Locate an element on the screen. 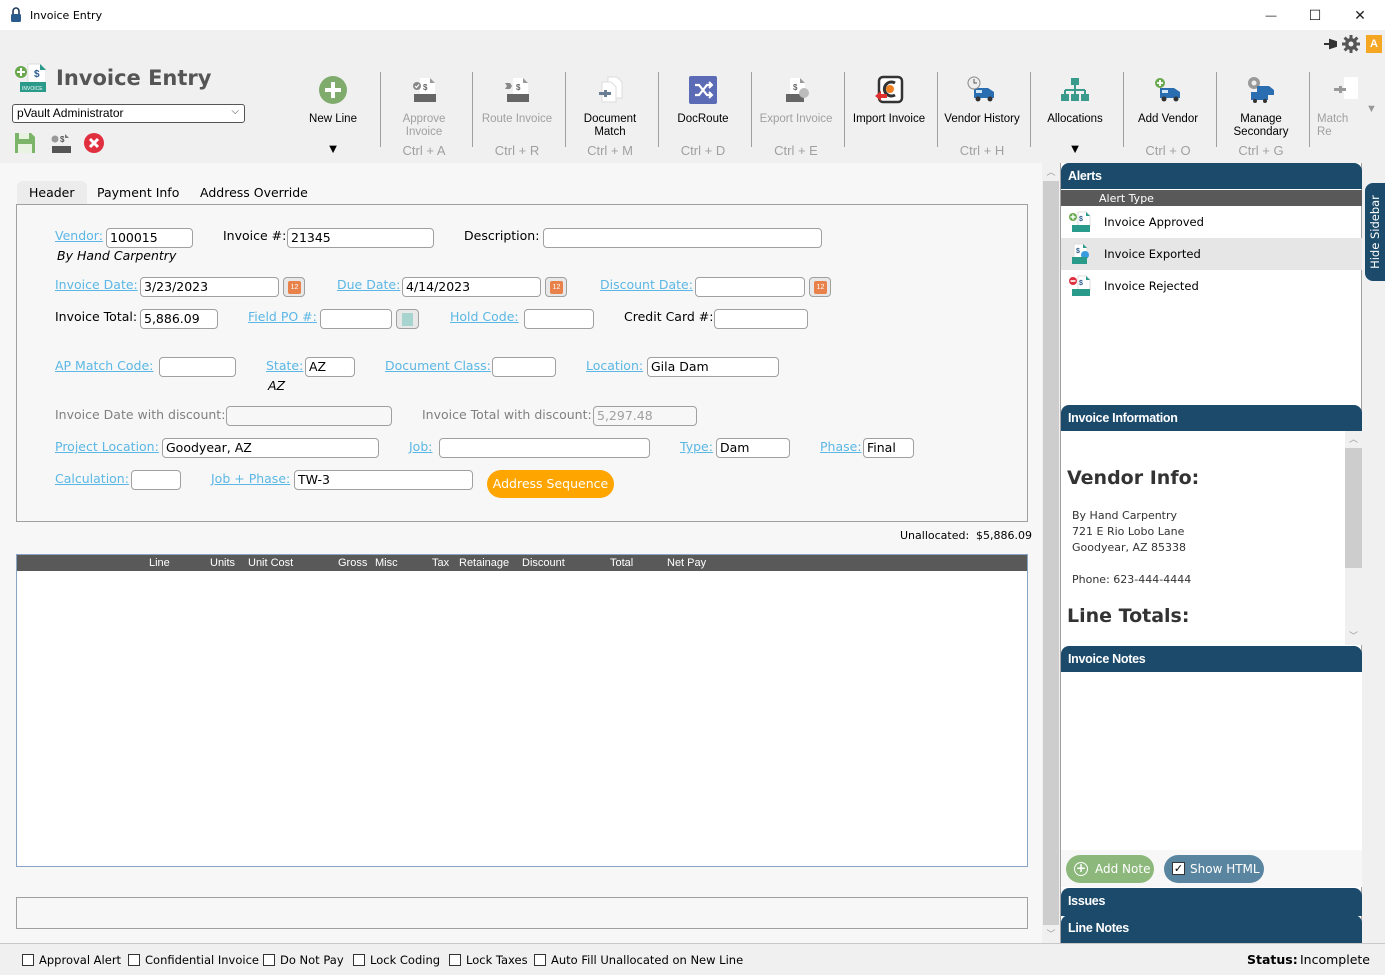 This screenshot has height=975, width=1385. discount-date-calendar-button: 12 is located at coordinates (820, 287).